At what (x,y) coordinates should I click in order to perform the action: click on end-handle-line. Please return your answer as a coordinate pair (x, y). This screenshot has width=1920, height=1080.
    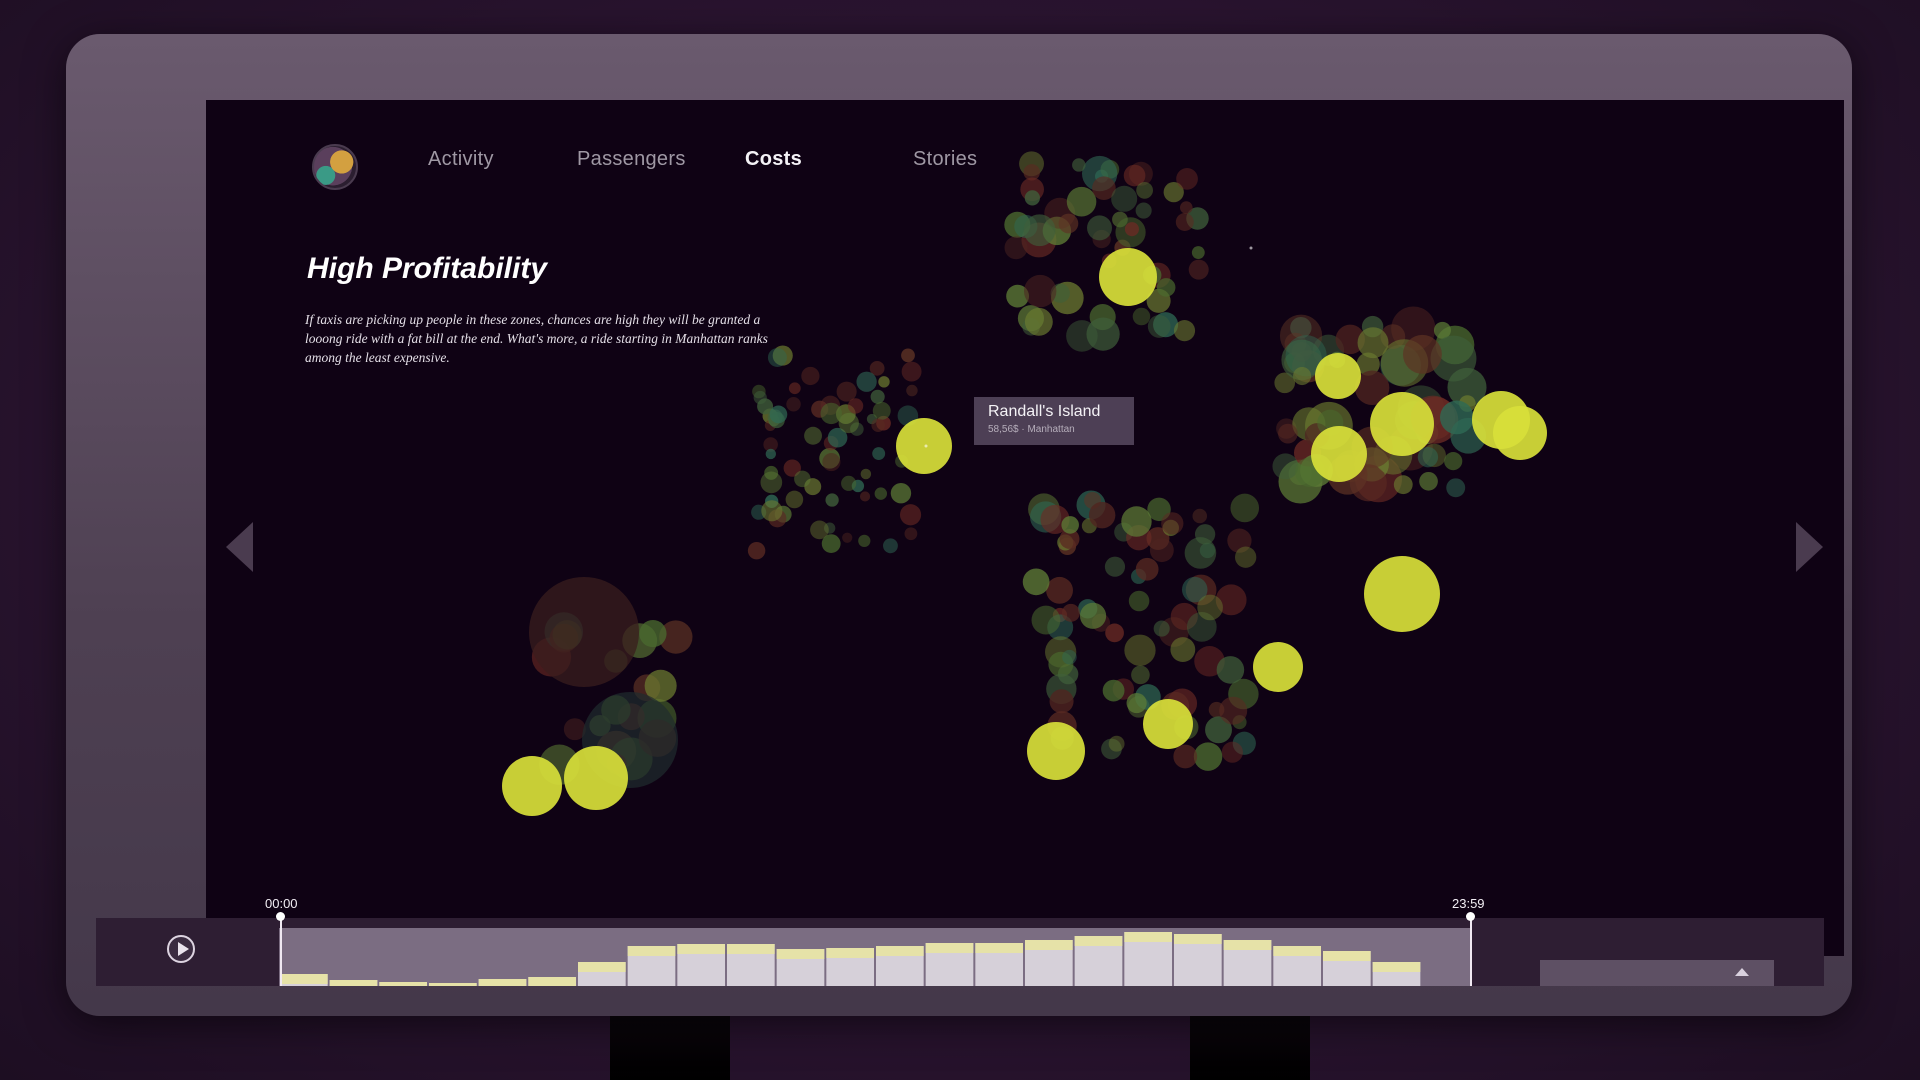
    Looking at the image, I should click on (1471, 951).